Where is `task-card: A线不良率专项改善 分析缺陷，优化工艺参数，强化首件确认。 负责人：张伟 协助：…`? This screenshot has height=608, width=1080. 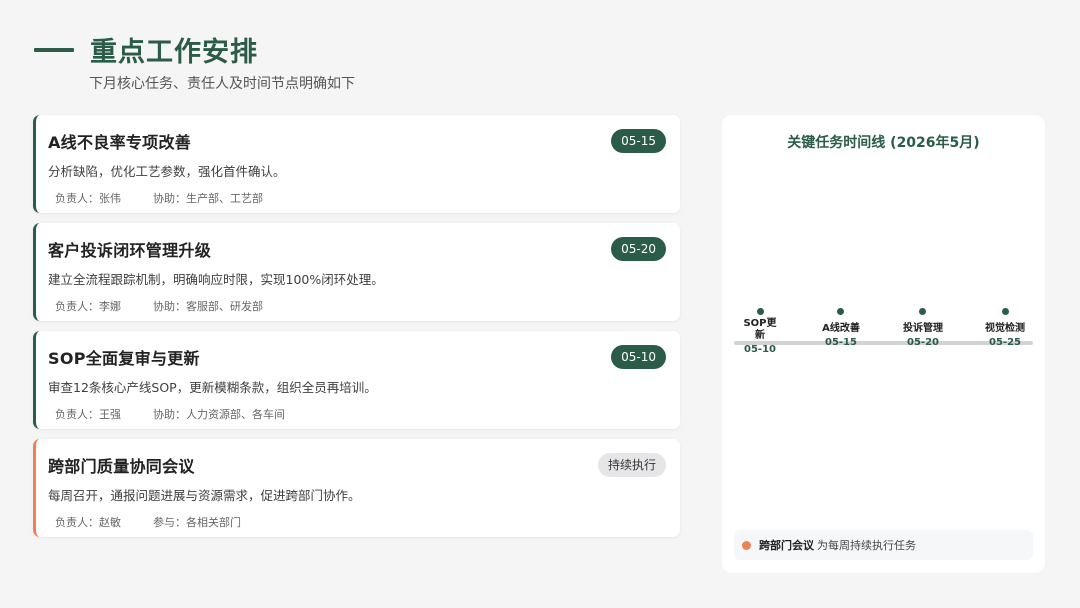 task-card: A线不良率专项改善 分析缺陷，优化工艺参数，强化首件确认。 负责人：张伟 协助：… is located at coordinates (356, 164).